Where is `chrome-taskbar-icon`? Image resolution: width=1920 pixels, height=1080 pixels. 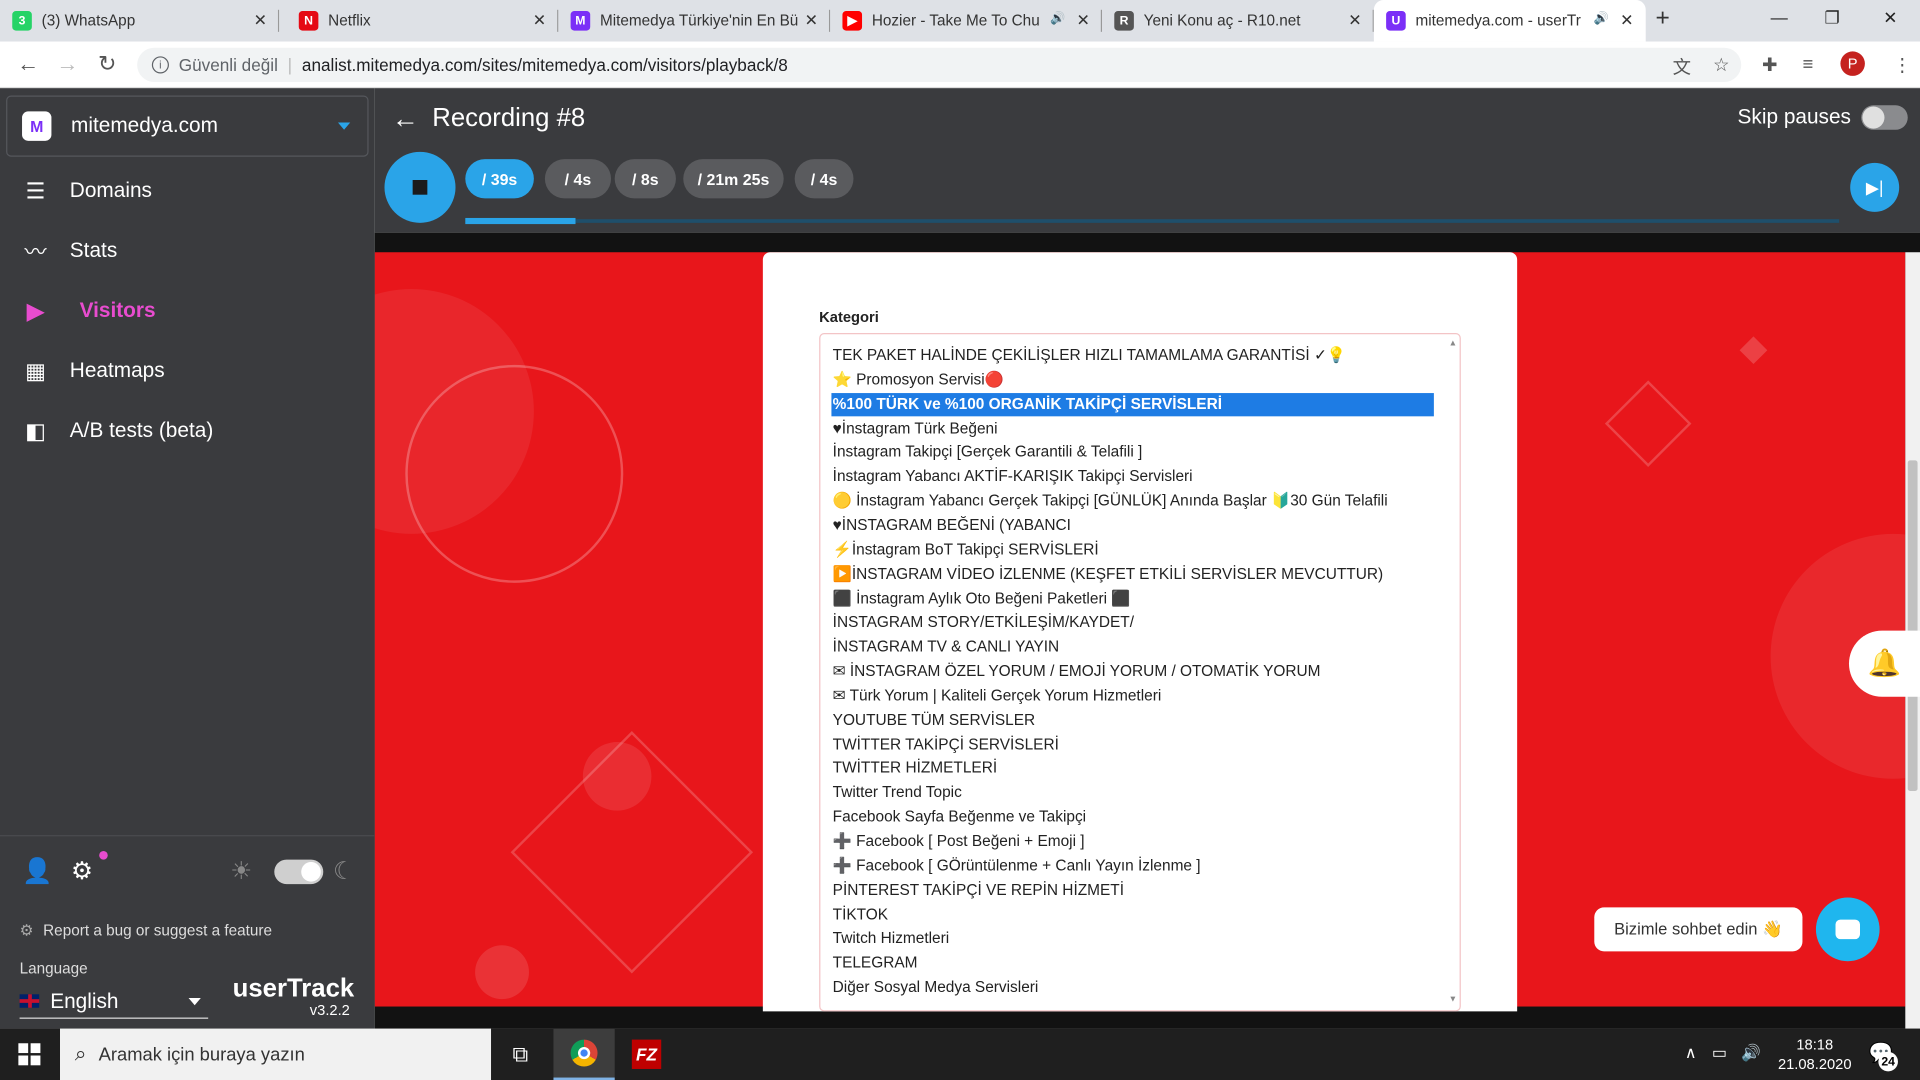
chrome-taskbar-icon is located at coordinates (584, 1054).